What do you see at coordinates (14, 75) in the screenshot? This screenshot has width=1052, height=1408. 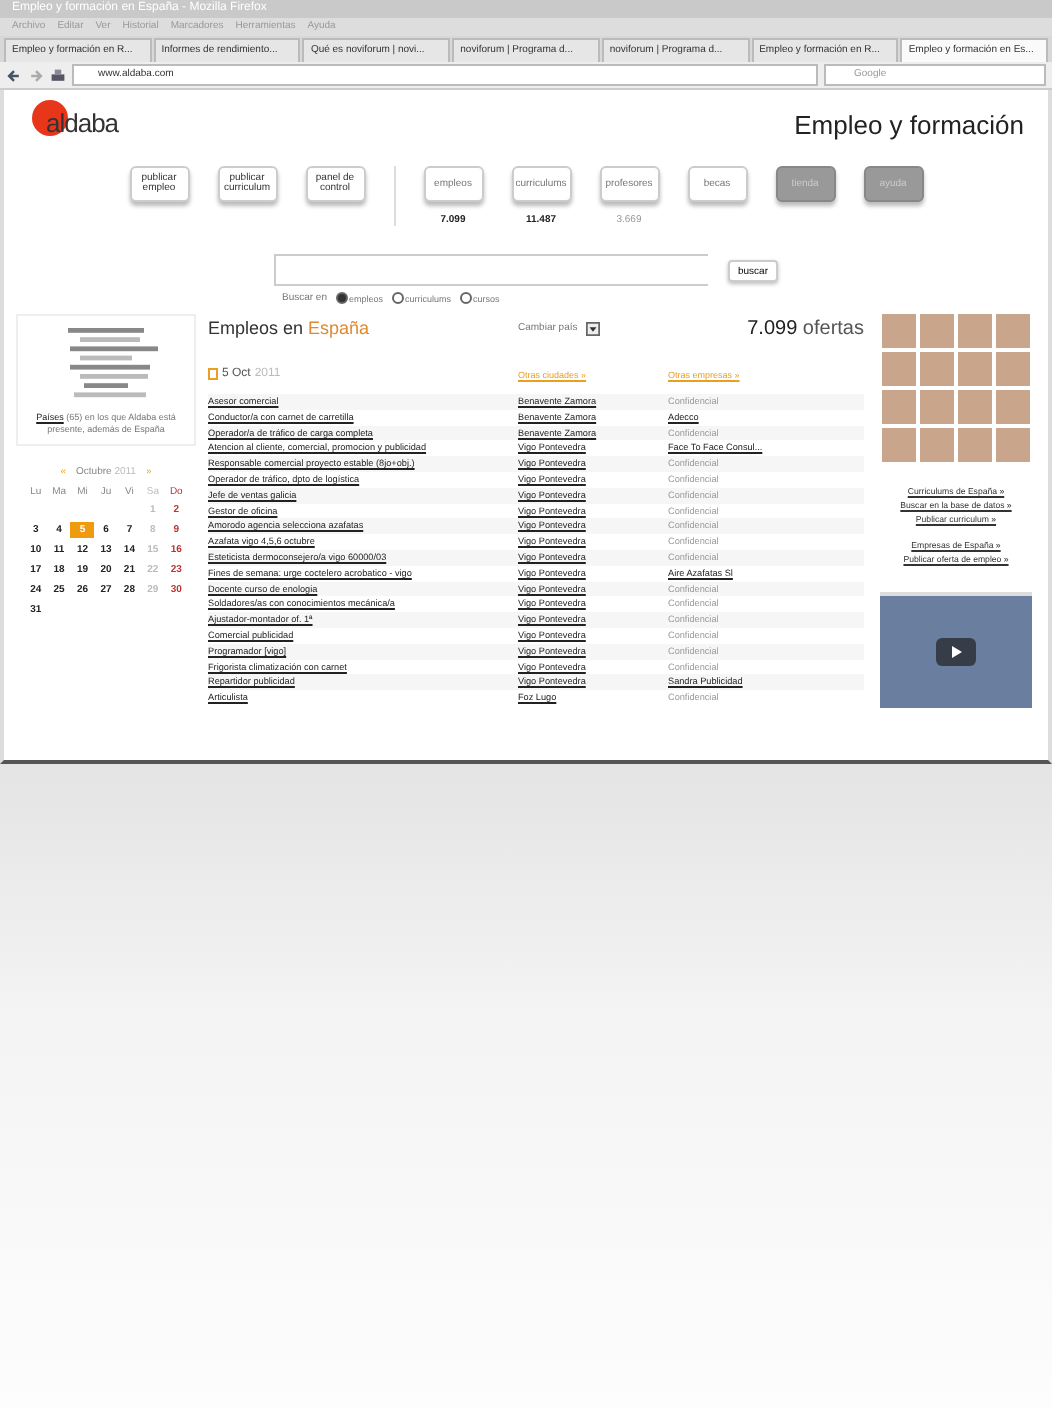 I see `back-icon` at bounding box center [14, 75].